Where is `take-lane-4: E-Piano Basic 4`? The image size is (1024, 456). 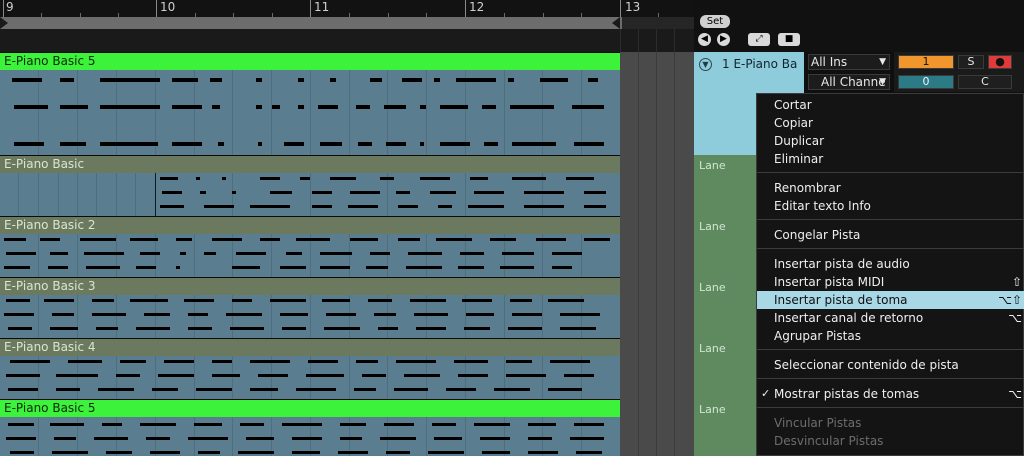
take-lane-4: E-Piano Basic 4 is located at coordinates (310, 369).